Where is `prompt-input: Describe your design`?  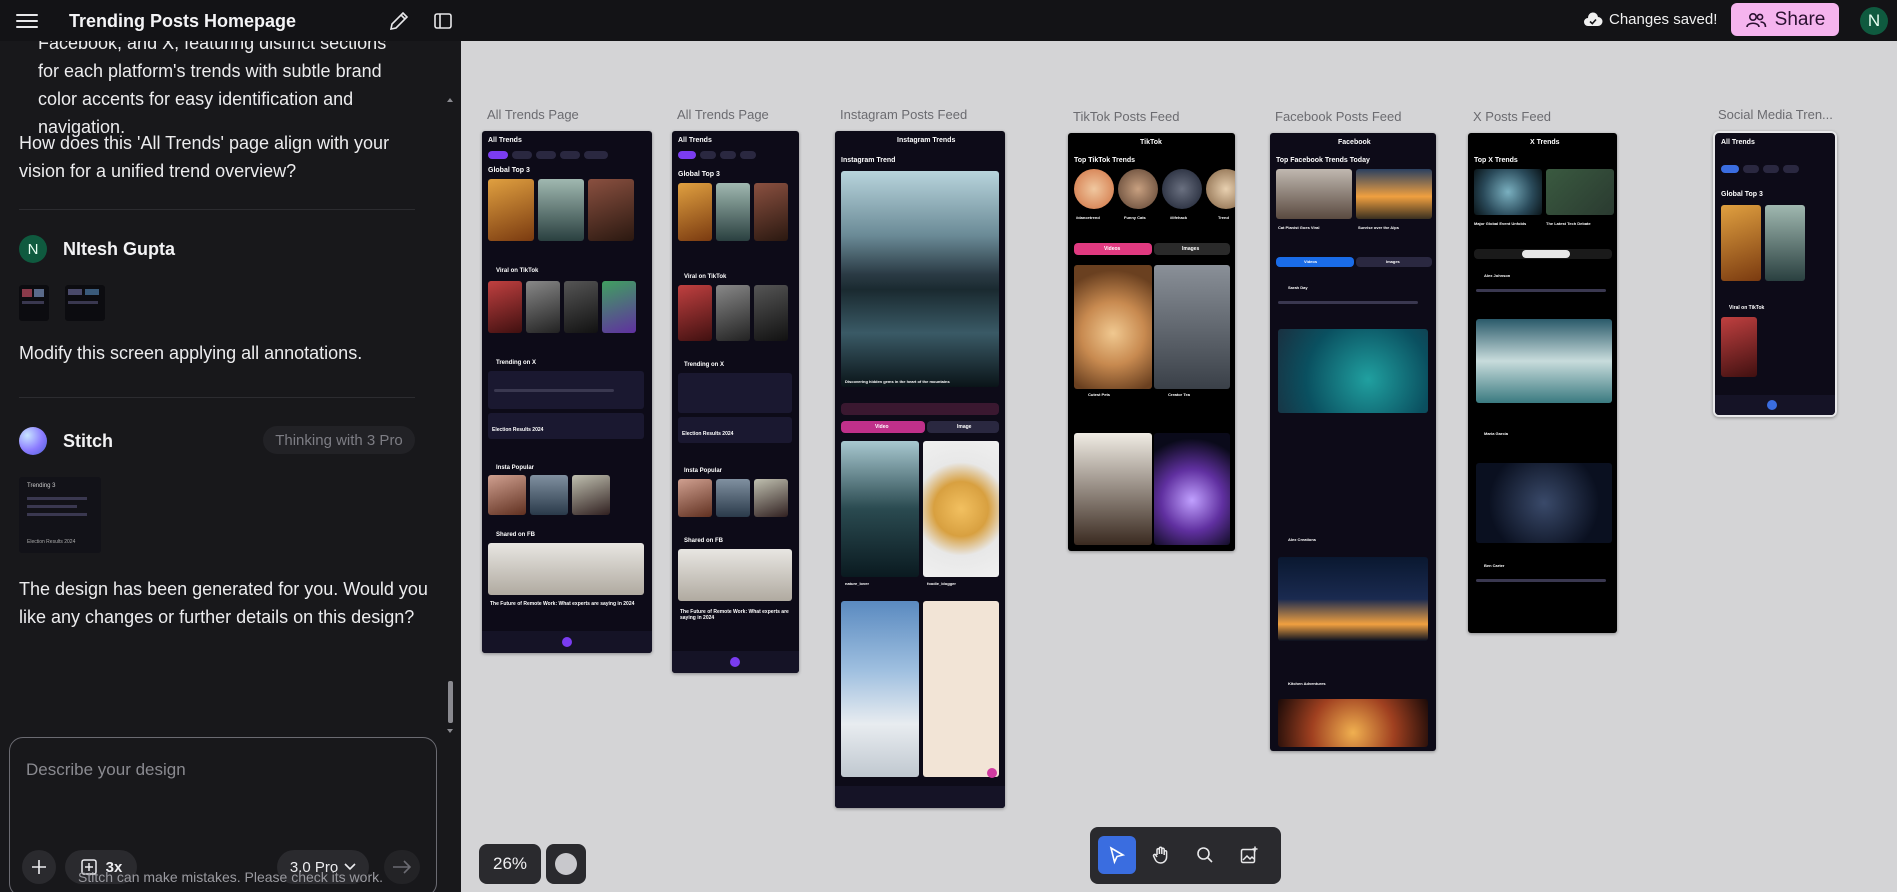 prompt-input: Describe your design is located at coordinates (106, 770).